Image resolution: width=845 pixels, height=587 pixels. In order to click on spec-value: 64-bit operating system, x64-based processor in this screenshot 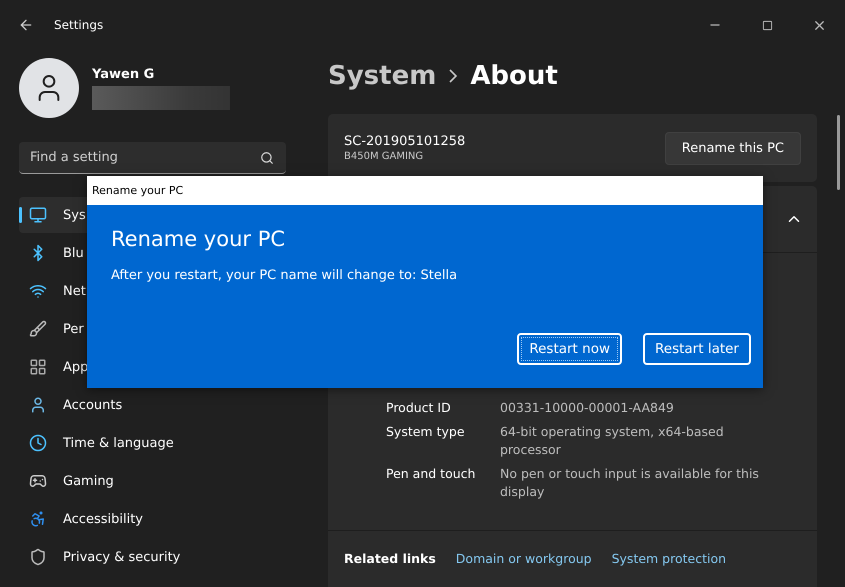, I will do `click(612, 441)`.